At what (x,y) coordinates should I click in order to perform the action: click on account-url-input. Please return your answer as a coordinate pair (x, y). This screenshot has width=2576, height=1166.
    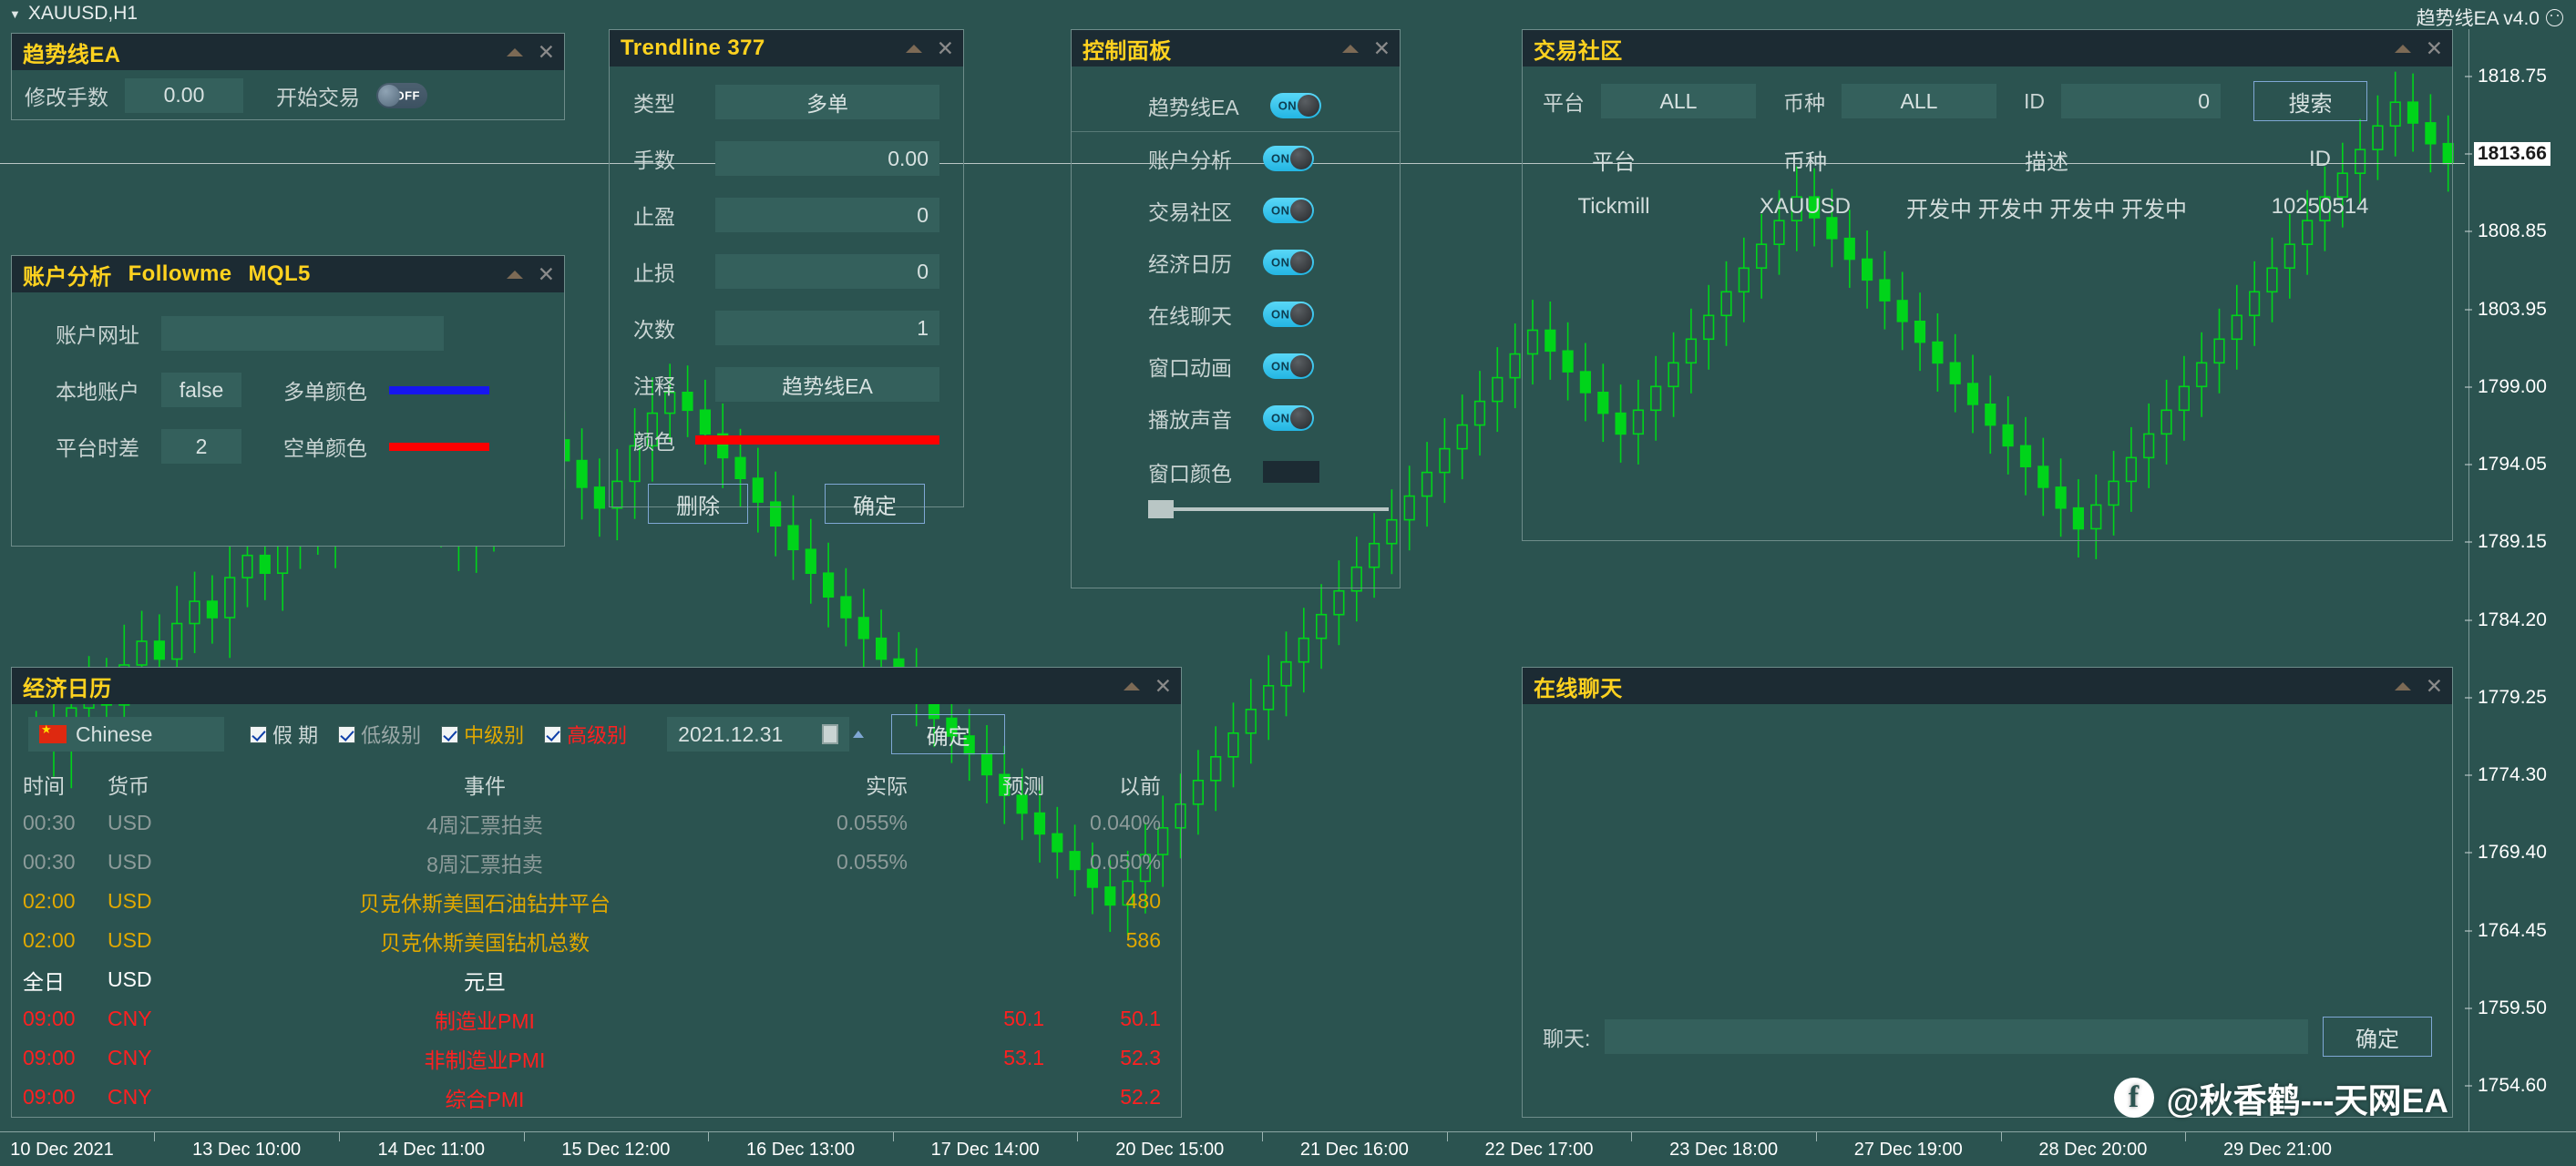
    Looking at the image, I should click on (302, 333).